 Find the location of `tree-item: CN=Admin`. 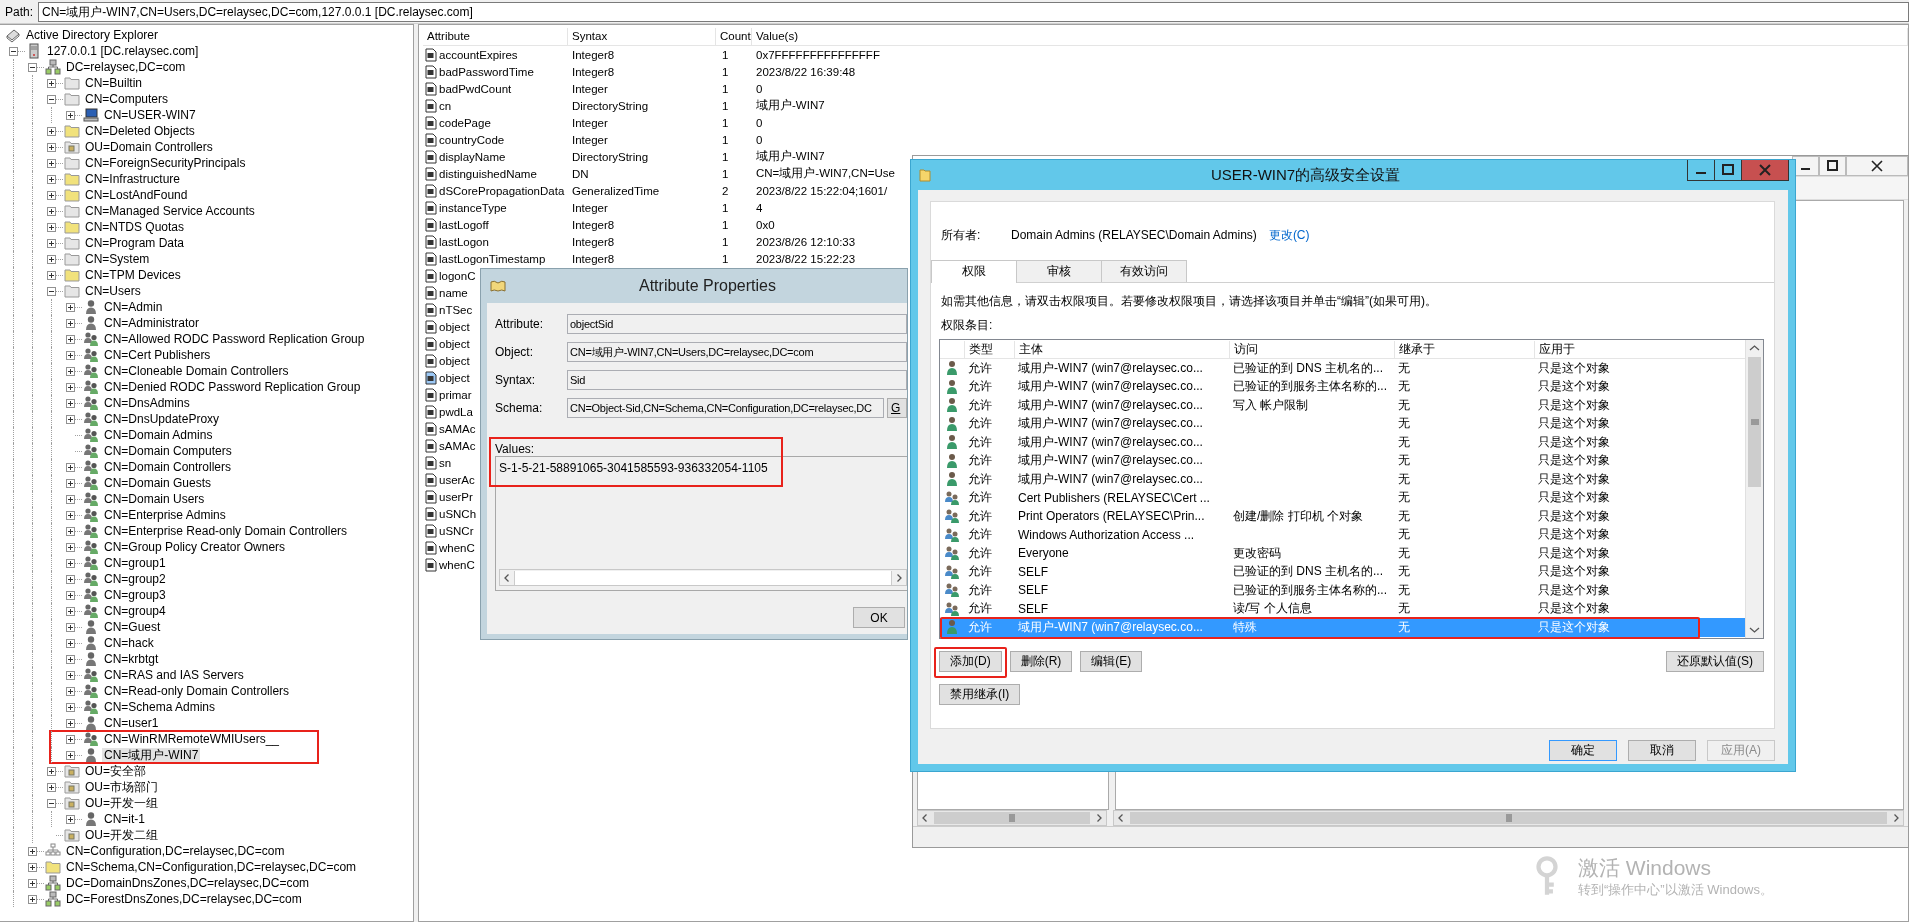

tree-item: CN=Admin is located at coordinates (133, 307).